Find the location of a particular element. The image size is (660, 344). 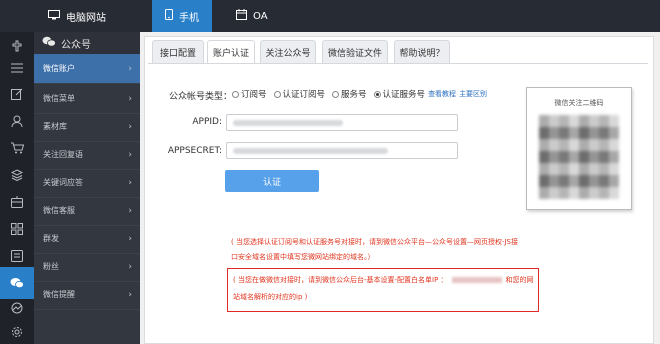

menu-item-reminder: 微信提醒 › is located at coordinates (87, 295).